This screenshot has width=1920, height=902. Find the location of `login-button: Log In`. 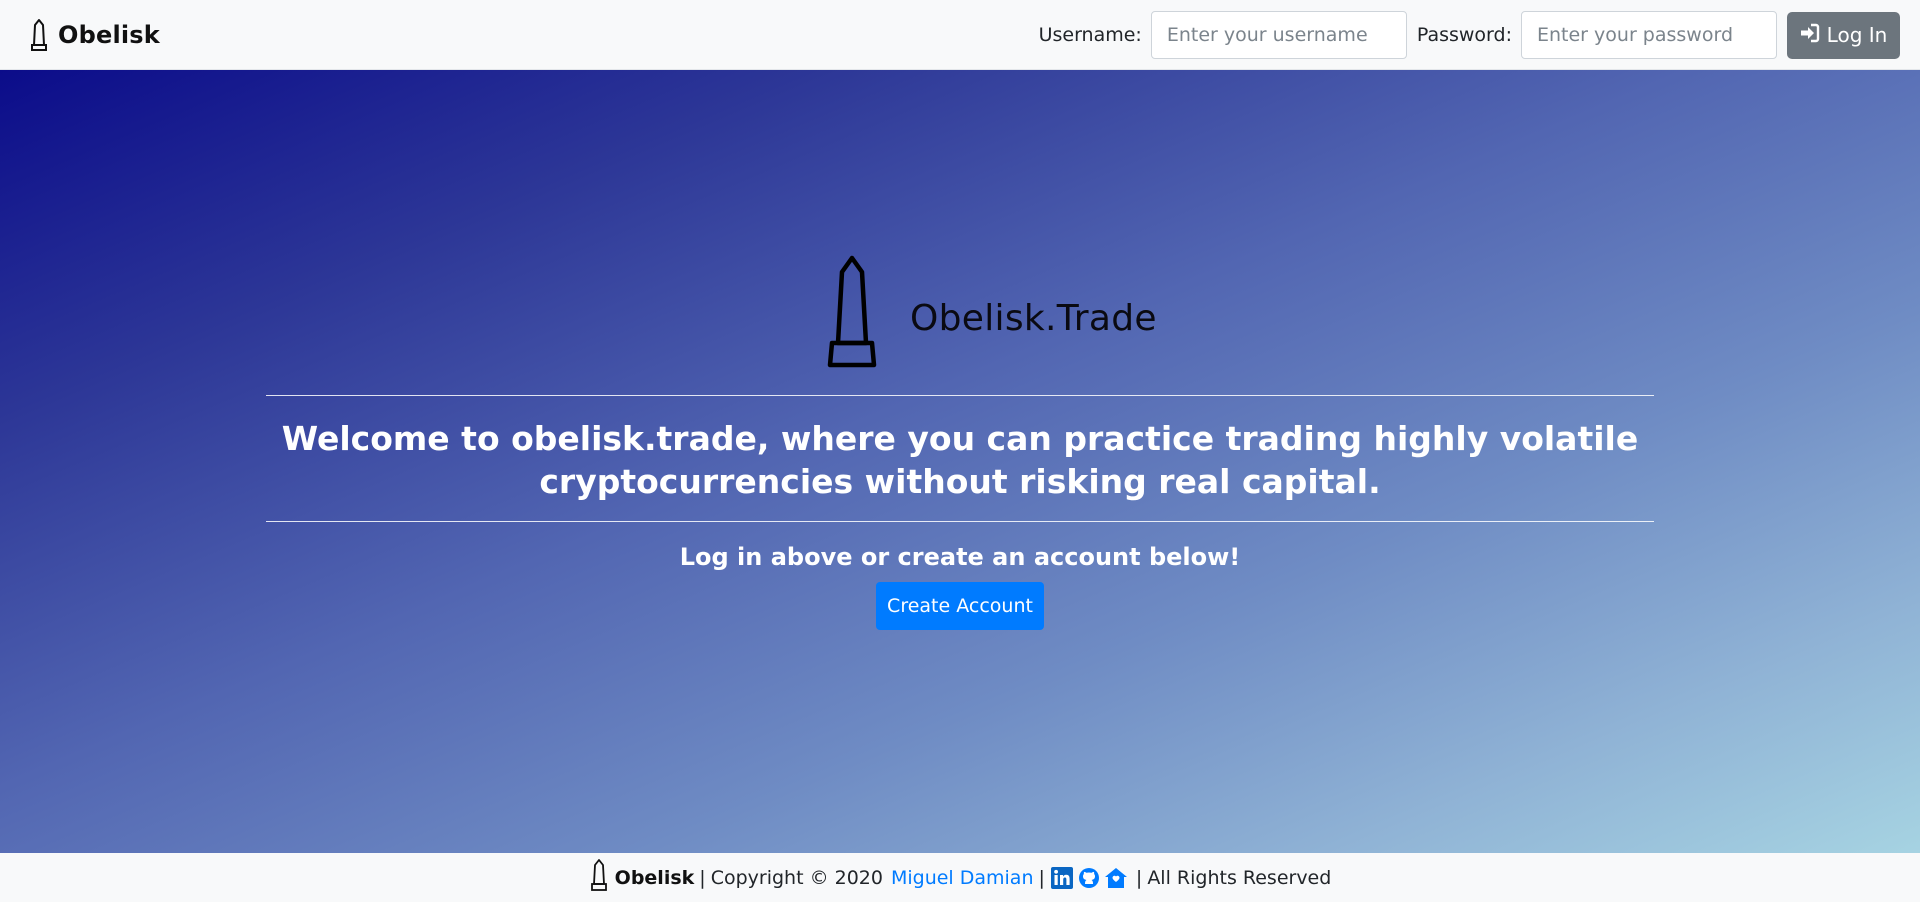

login-button: Log In is located at coordinates (1843, 35).